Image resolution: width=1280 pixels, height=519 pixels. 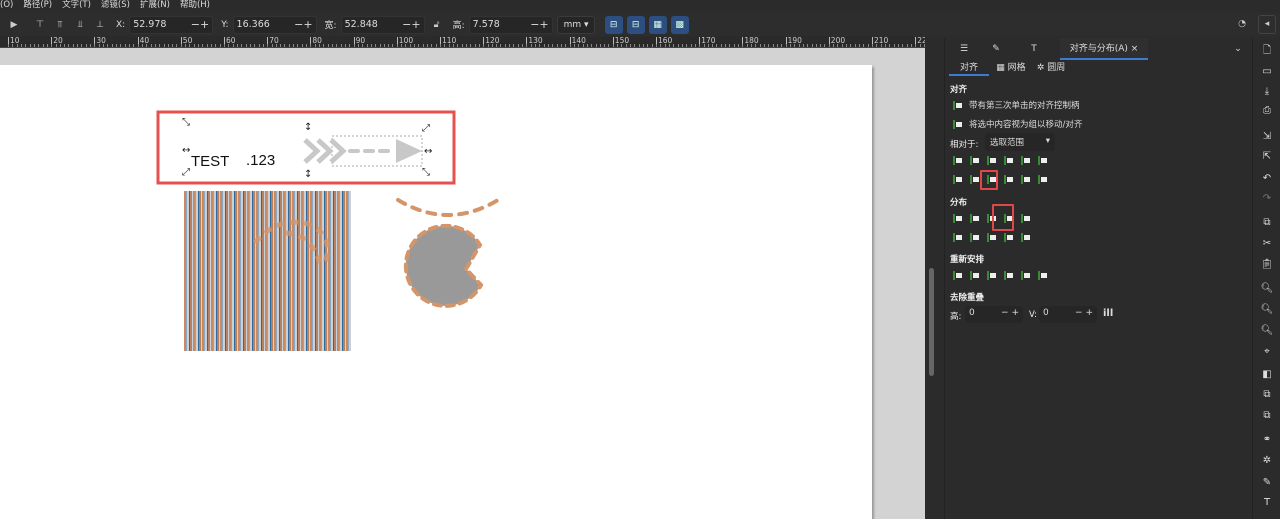 What do you see at coordinates (1026, 218) in the screenshot?
I see `distribute-baseline-icon` at bounding box center [1026, 218].